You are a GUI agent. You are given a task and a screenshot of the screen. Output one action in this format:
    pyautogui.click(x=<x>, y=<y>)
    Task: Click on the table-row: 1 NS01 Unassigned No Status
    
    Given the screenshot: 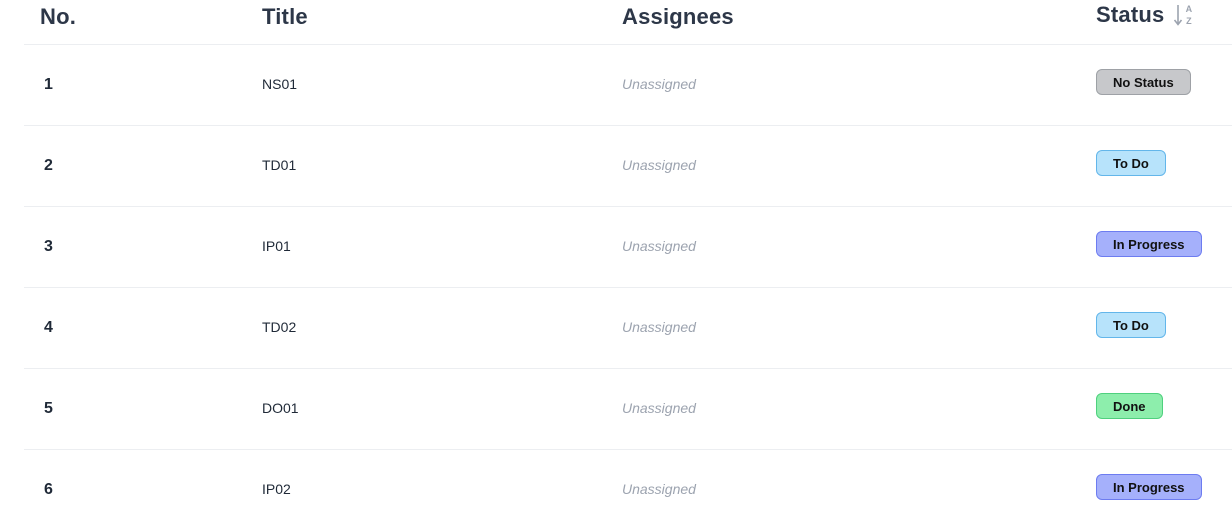 What is the action you would take?
    pyautogui.click(x=628, y=85)
    